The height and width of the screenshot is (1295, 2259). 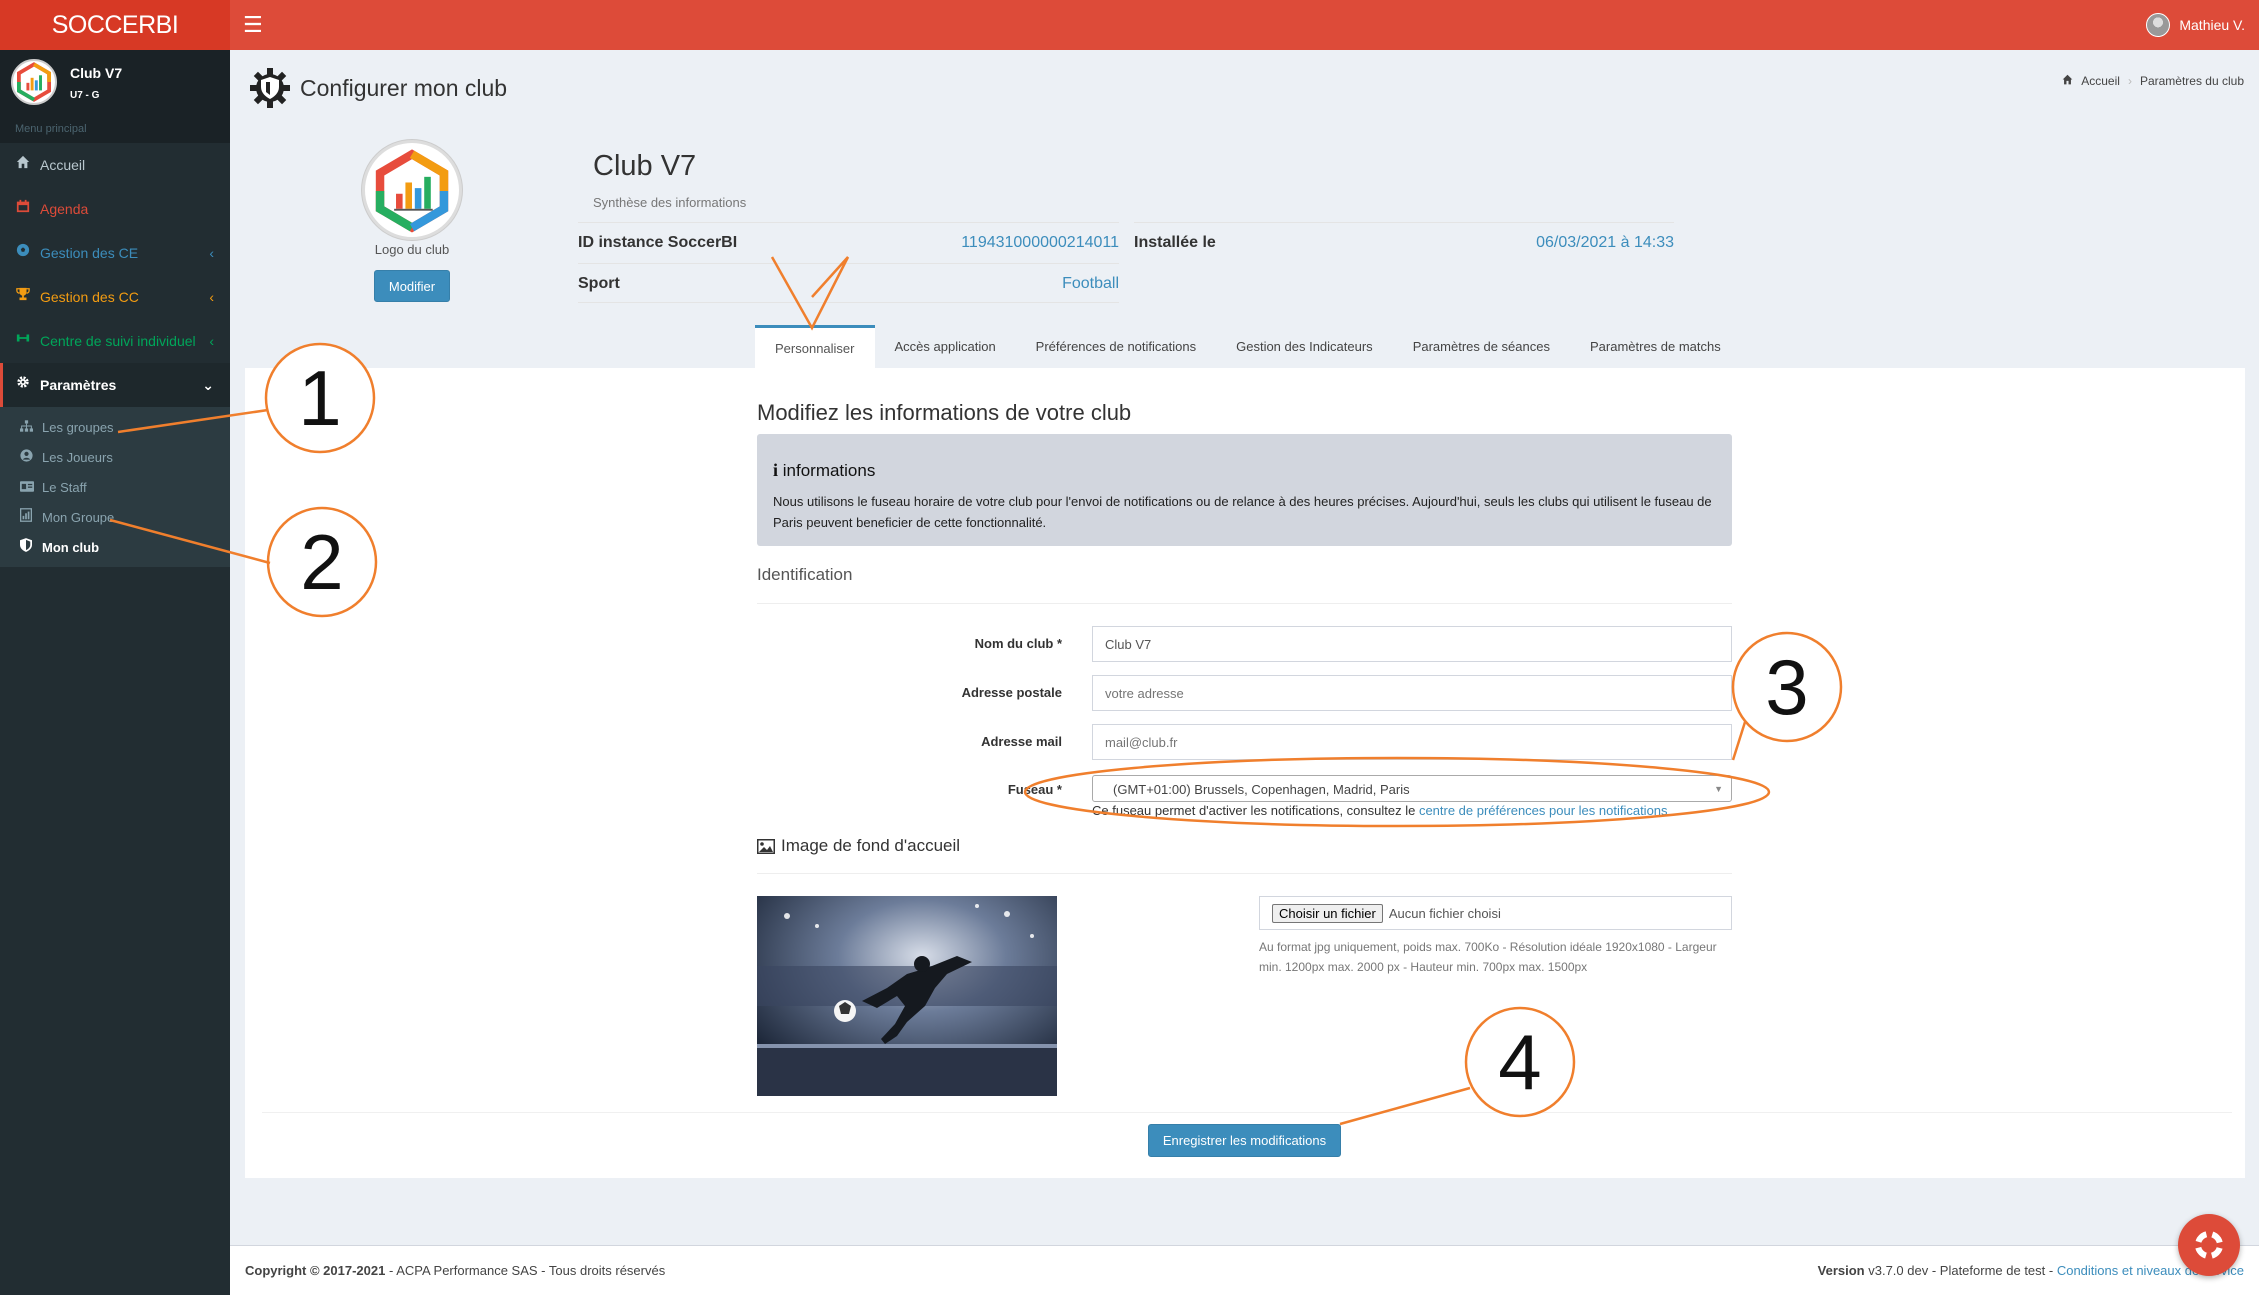 I want to click on breadcrumb: Accueil › Paramètres du club, so click(x=2153, y=81).